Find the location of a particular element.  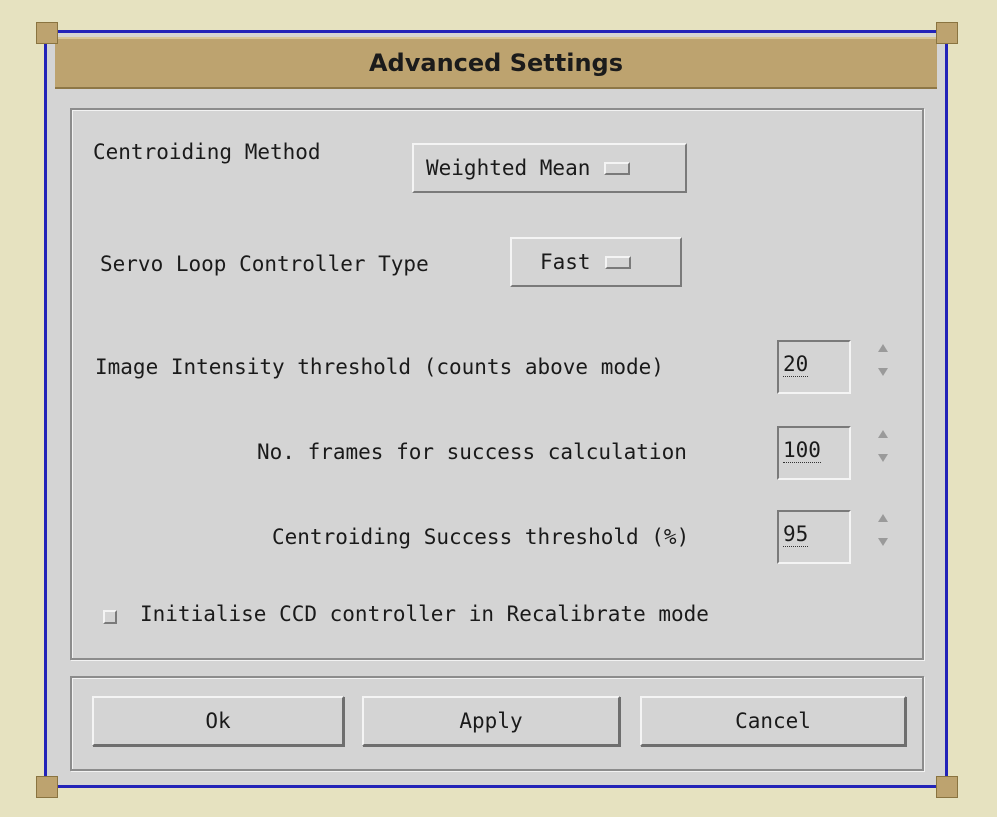

centroiding-method-menu: Weighted Mean is located at coordinates (549, 168).